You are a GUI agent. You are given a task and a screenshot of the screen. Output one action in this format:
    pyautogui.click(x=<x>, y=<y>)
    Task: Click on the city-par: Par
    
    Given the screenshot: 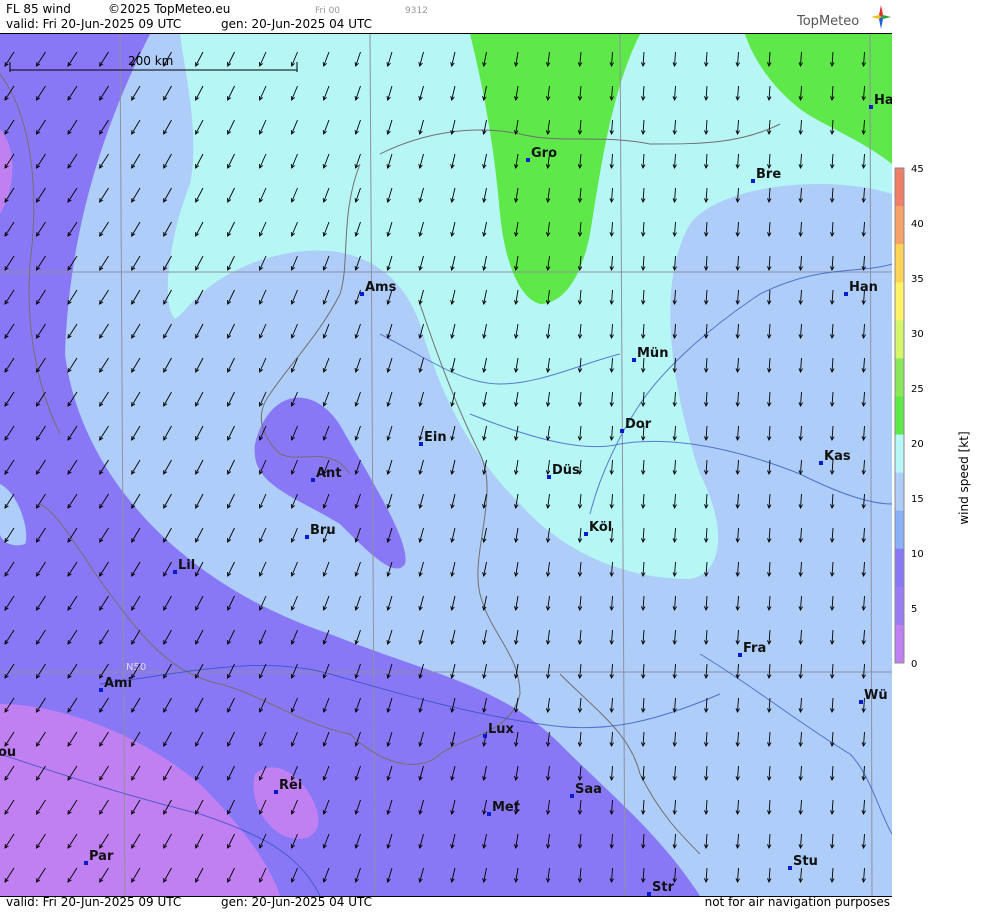 What is the action you would take?
    pyautogui.click(x=99, y=857)
    